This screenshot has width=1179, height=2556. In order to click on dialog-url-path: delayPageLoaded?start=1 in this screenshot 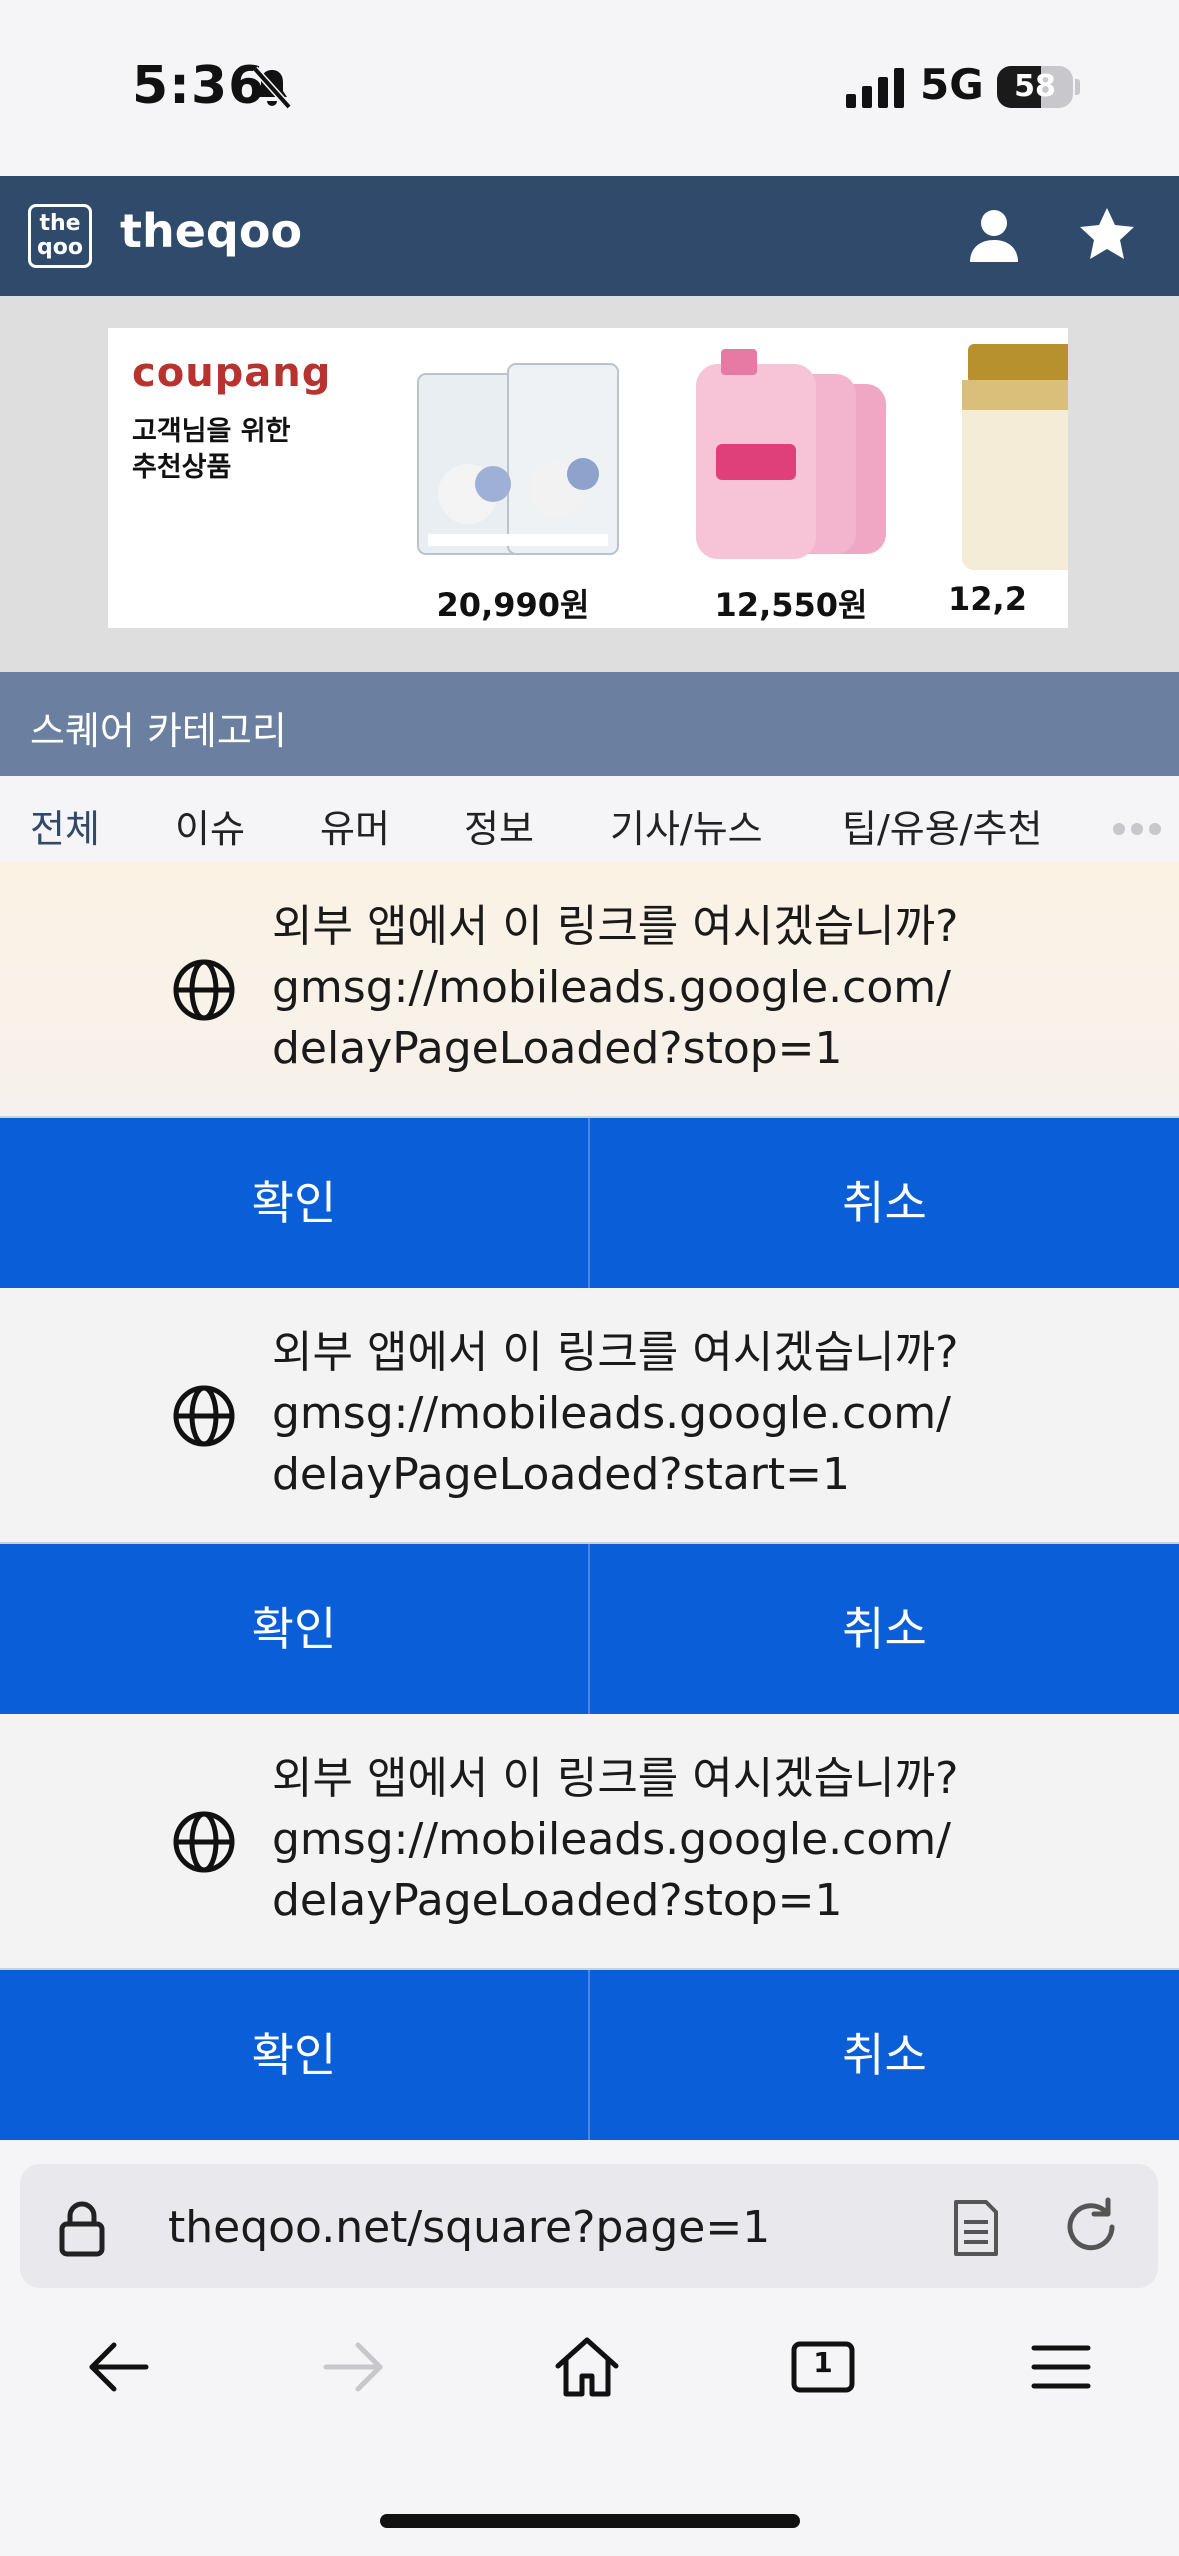, I will do `click(561, 1474)`.